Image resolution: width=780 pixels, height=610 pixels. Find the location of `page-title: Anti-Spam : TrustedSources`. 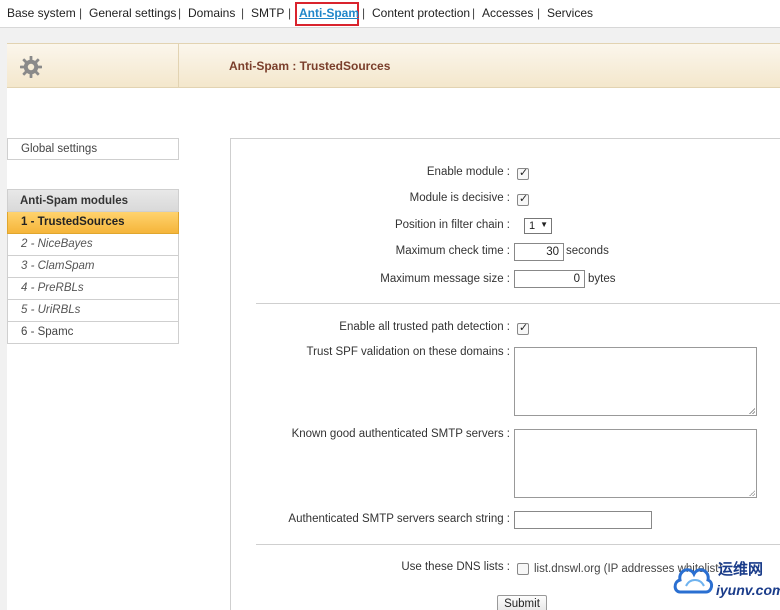

page-title: Anti-Spam : TrustedSources is located at coordinates (310, 66).